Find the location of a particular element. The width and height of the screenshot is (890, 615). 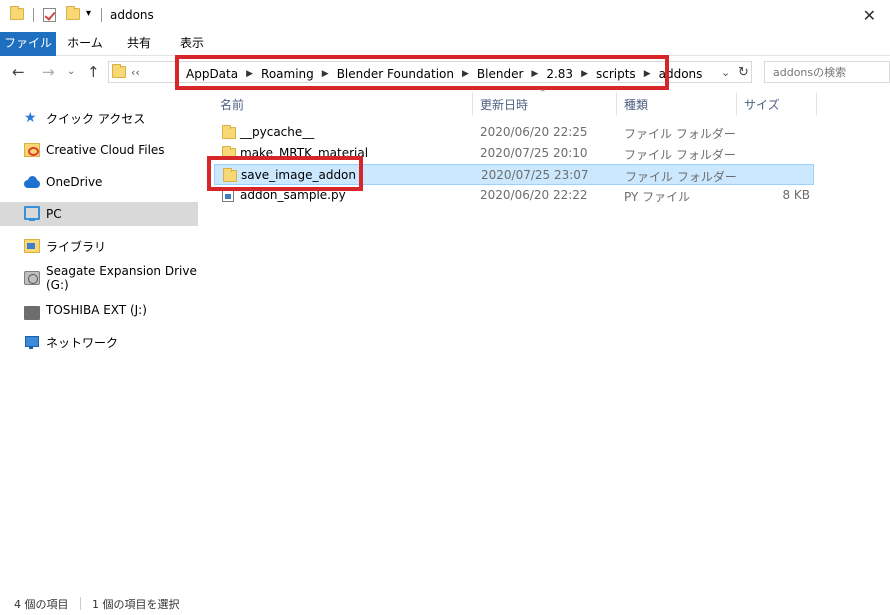

sidebar-item-label: Creative Cloud Files is located at coordinates (105, 150).